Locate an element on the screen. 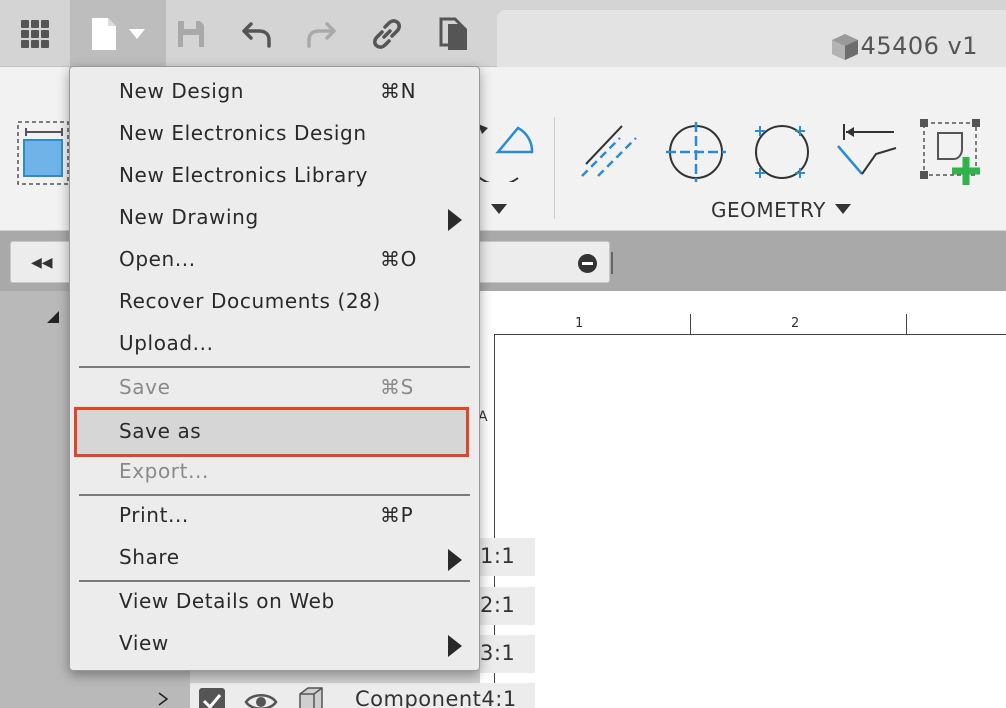 The width and height of the screenshot is (1006, 708). ribbon-divider is located at coordinates (554, 168).